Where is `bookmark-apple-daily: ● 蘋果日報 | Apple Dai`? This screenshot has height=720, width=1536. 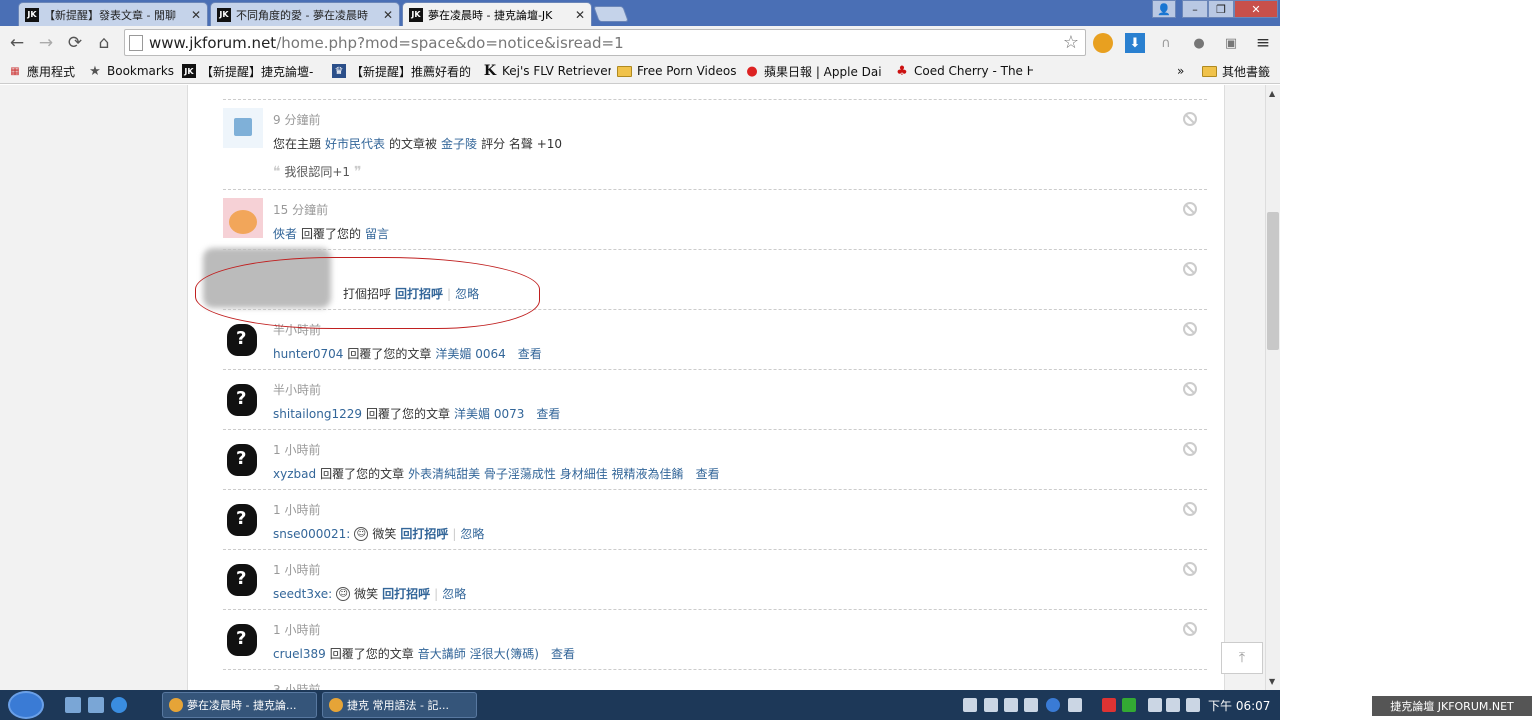 bookmark-apple-daily: ● 蘋果日報 | Apple Dai is located at coordinates (814, 71).